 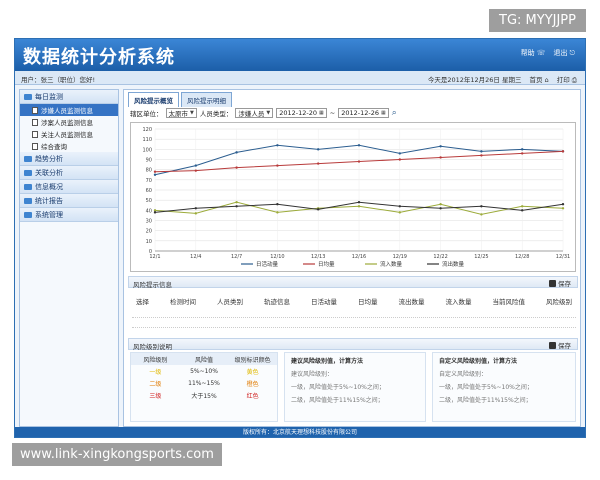 I want to click on y-tick-label: 100, so click(x=147, y=150).